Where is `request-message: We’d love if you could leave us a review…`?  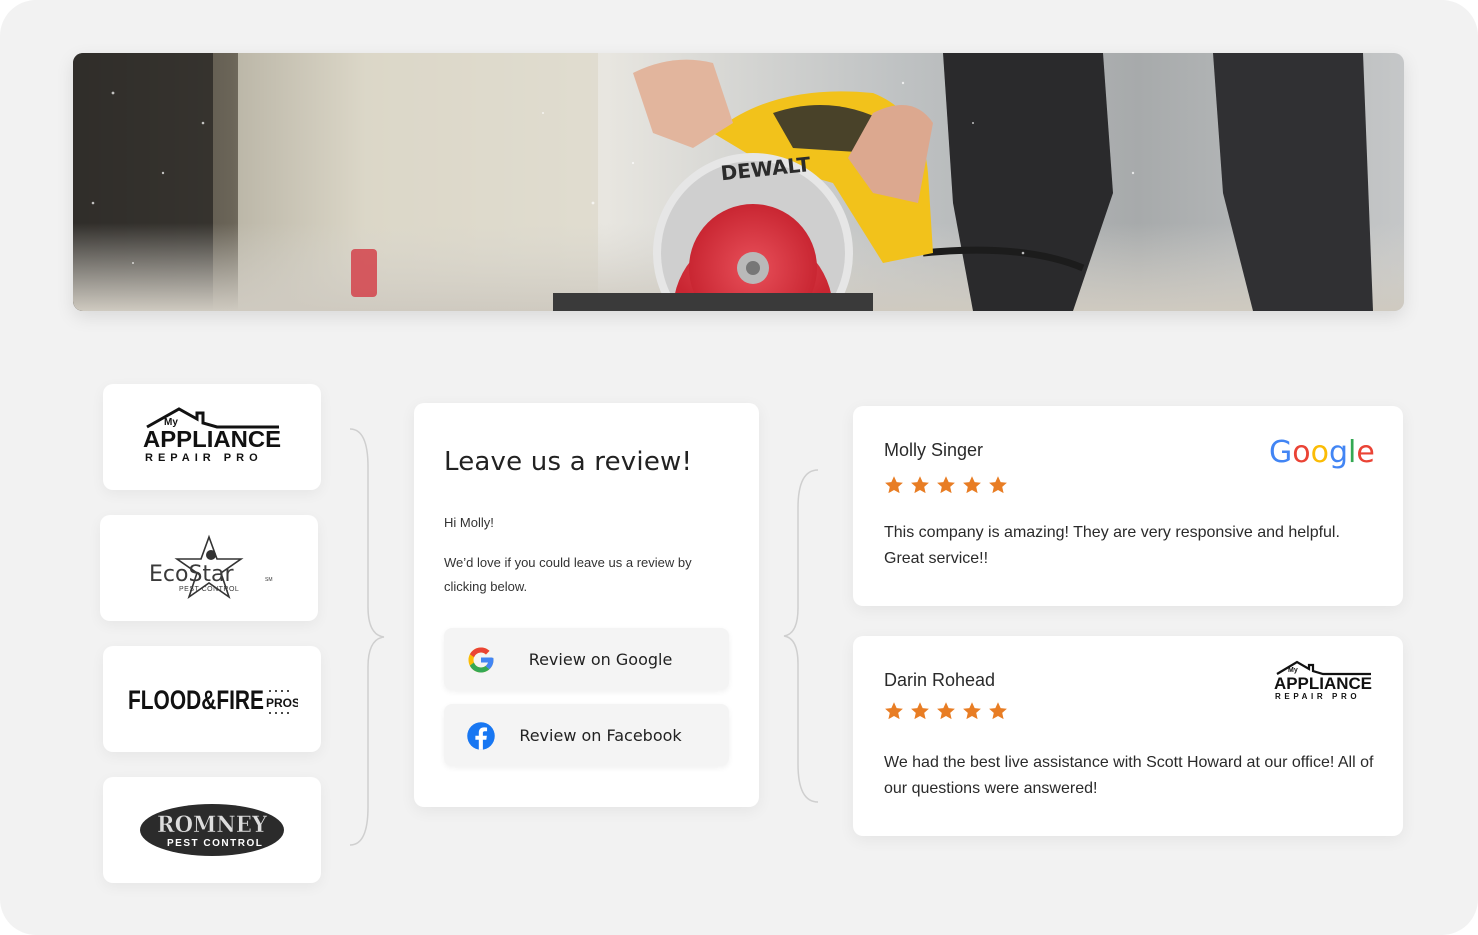 request-message: We’d love if you could leave us a review… is located at coordinates (568, 574).